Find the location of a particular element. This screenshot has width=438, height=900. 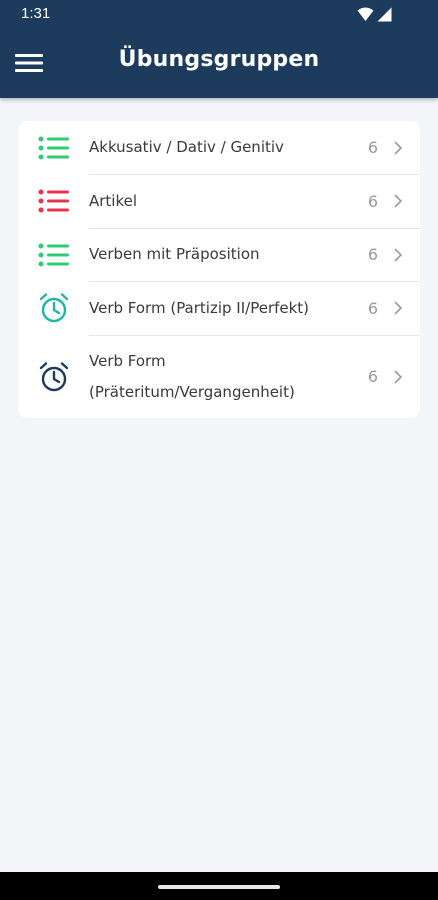

page-title: Übungsgruppen is located at coordinates (219, 59).